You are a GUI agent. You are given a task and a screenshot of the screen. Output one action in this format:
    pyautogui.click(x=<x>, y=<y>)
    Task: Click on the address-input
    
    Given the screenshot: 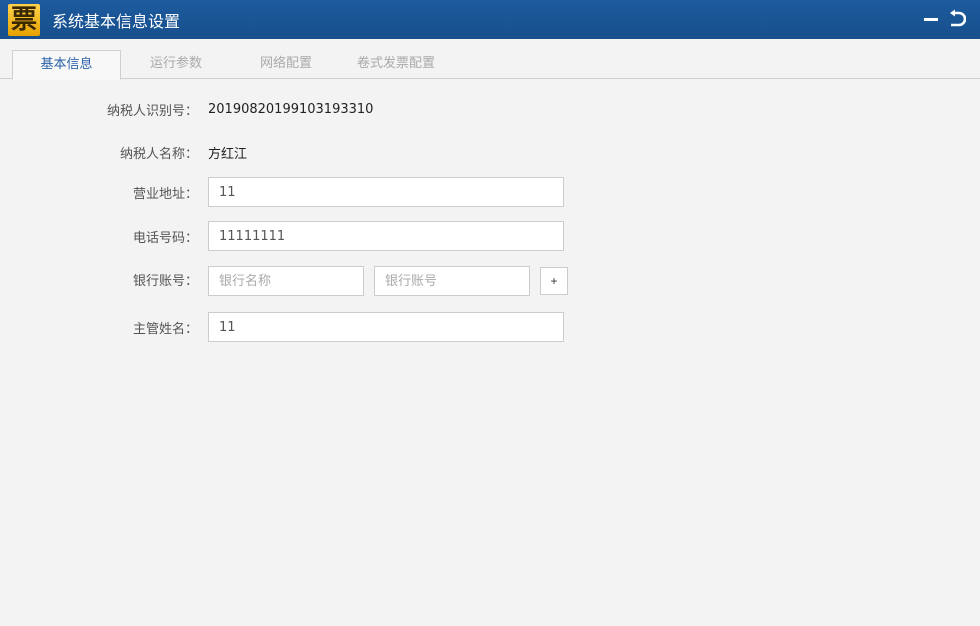 What is the action you would take?
    pyautogui.click(x=386, y=192)
    